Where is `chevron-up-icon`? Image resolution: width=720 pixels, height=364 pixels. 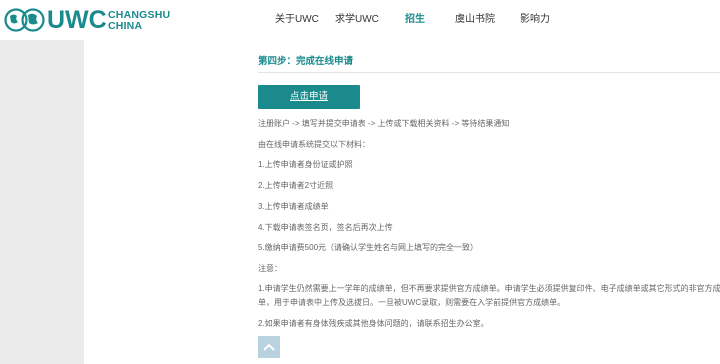 chevron-up-icon is located at coordinates (269, 347).